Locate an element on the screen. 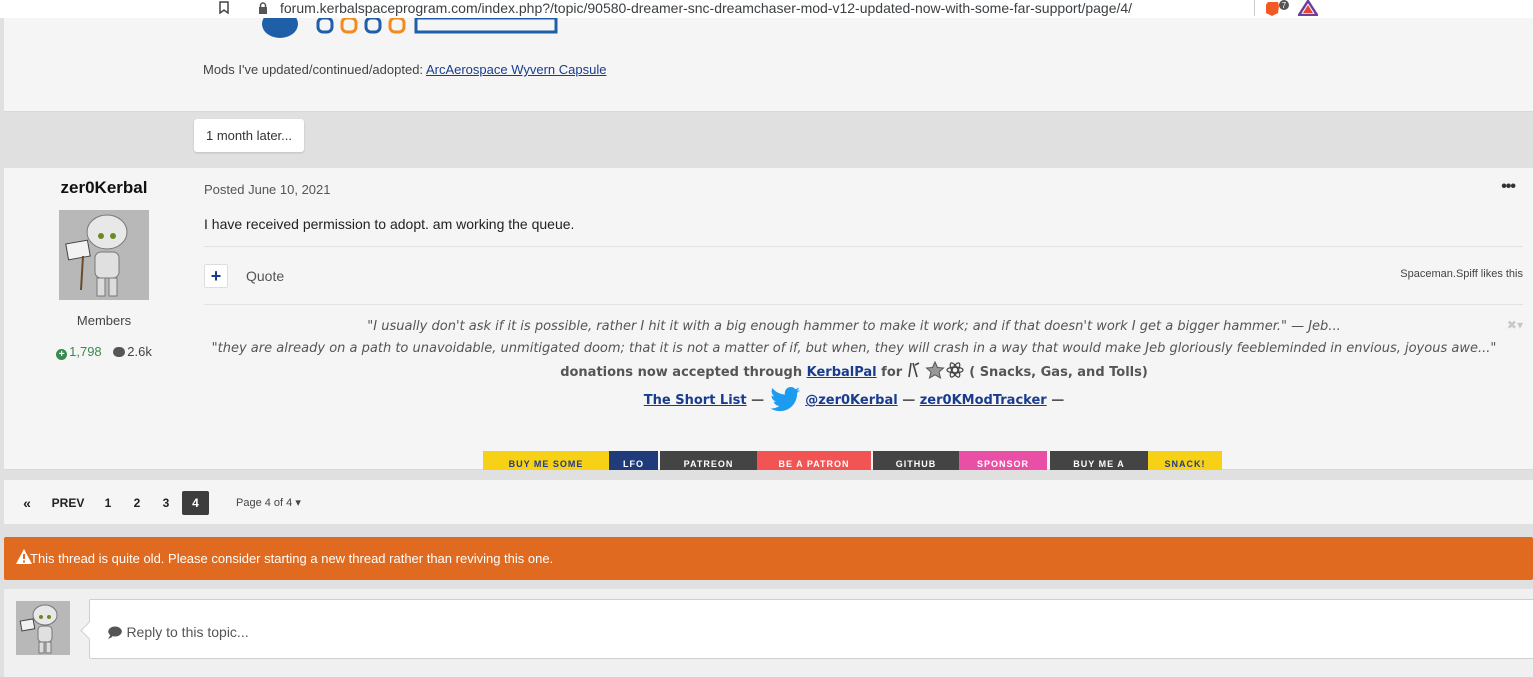 This screenshot has width=1533, height=677. badge-buy-me-a: BUY ME A is located at coordinates (1099, 460).